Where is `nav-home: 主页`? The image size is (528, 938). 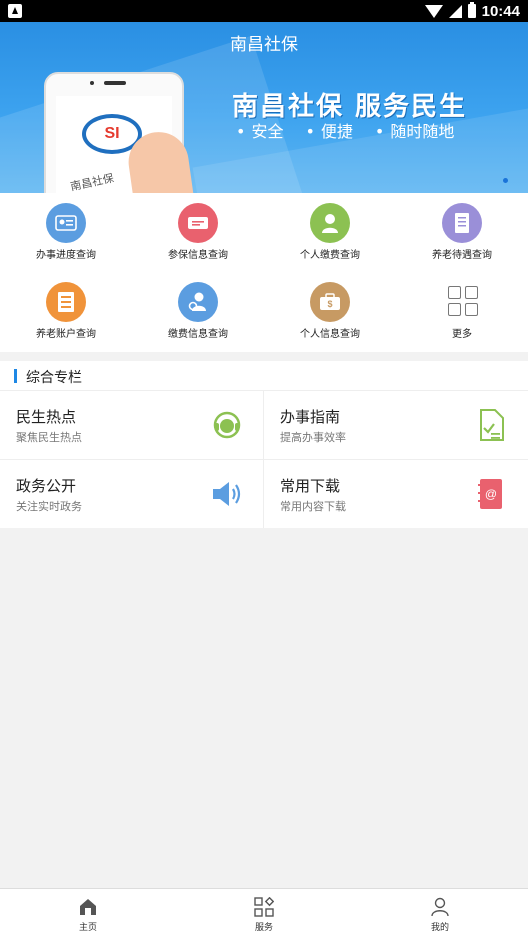
nav-home: 主页 is located at coordinates (88, 913).